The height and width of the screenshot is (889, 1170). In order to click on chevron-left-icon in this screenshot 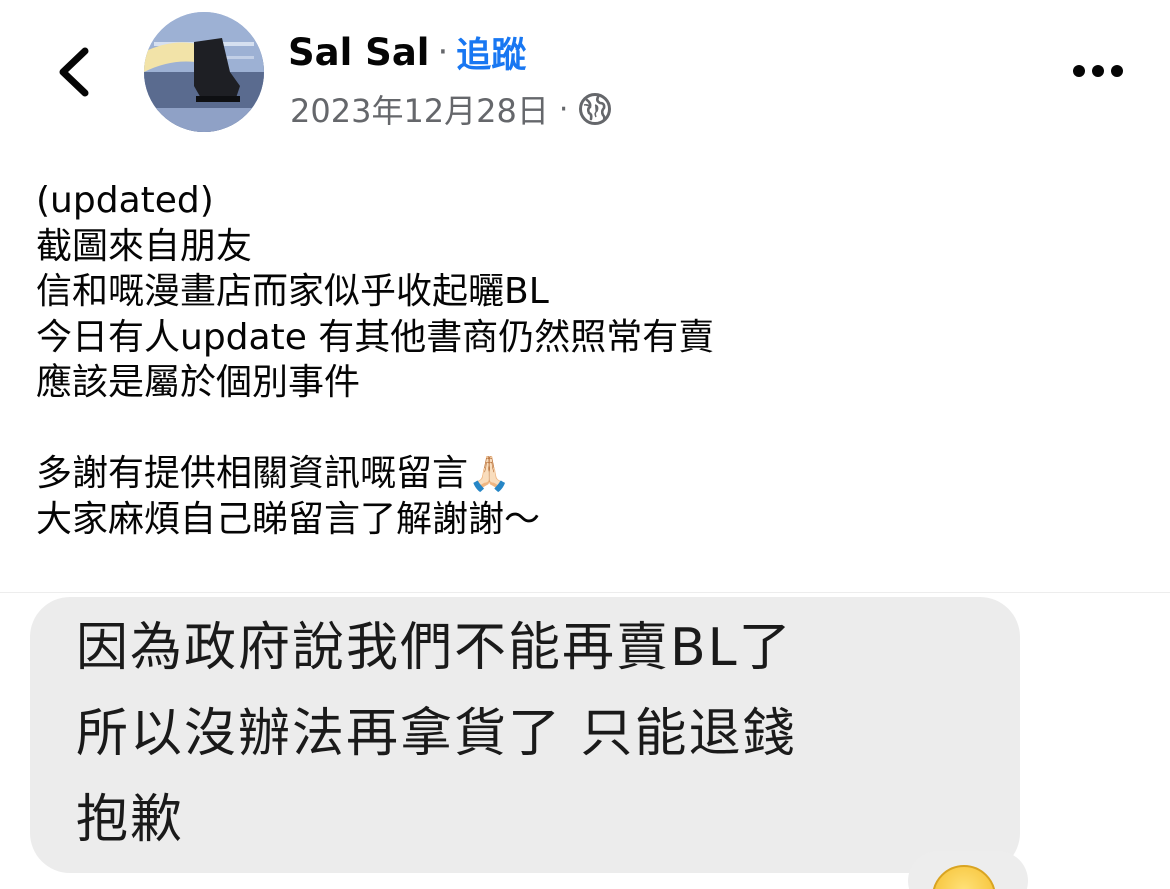, I will do `click(74, 74)`.